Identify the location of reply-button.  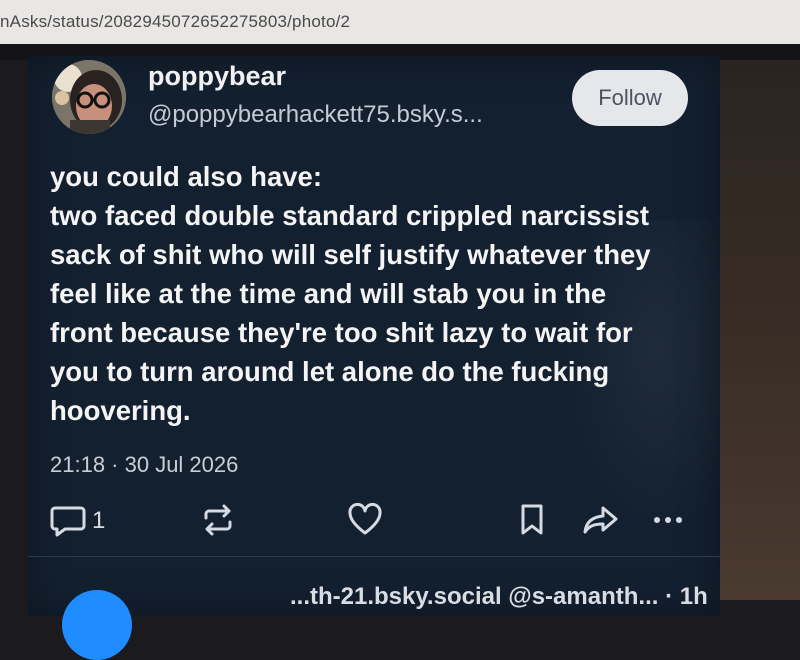
(68, 520).